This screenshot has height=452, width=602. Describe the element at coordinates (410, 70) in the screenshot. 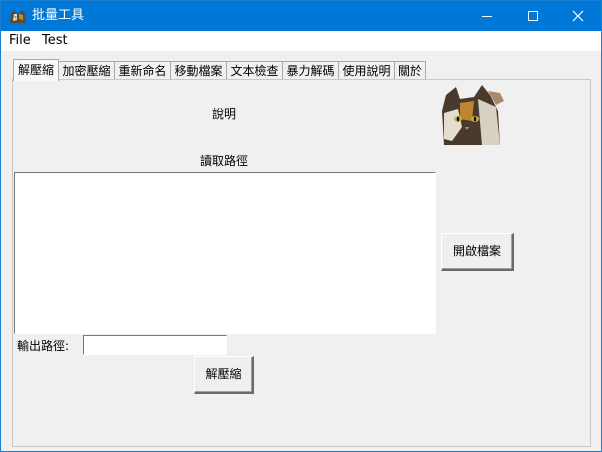

I see `tab-about: 關於` at that location.